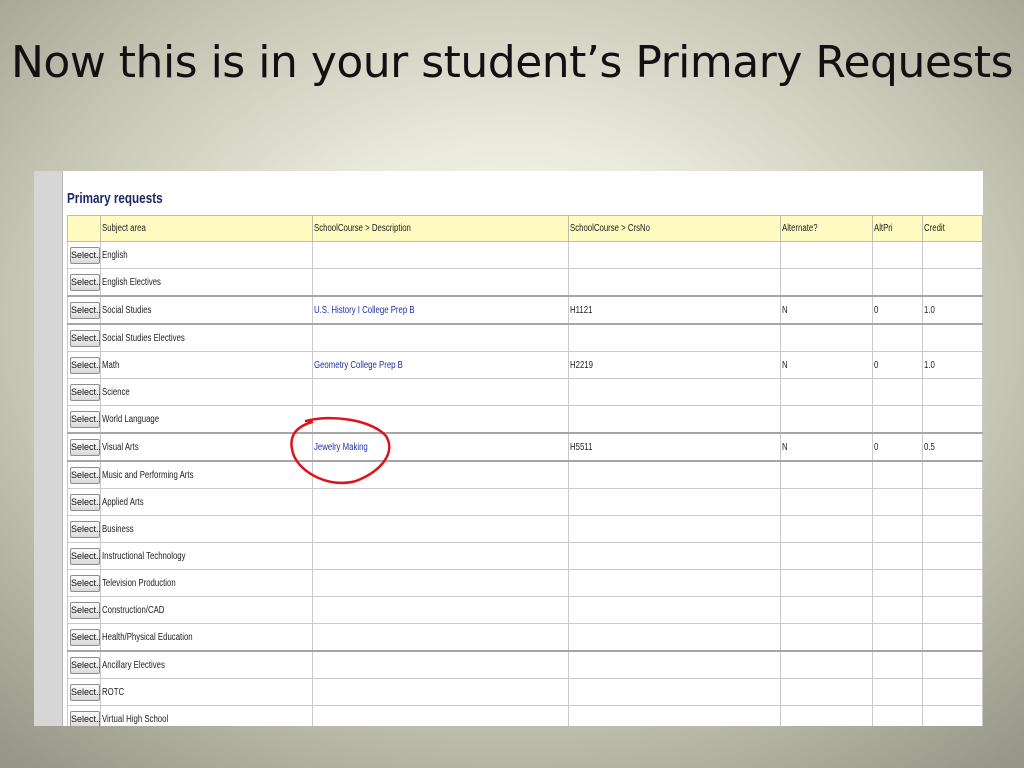 The image size is (1024, 768). What do you see at coordinates (341, 447) in the screenshot?
I see `course-description-cell-text: Jewelry Making` at bounding box center [341, 447].